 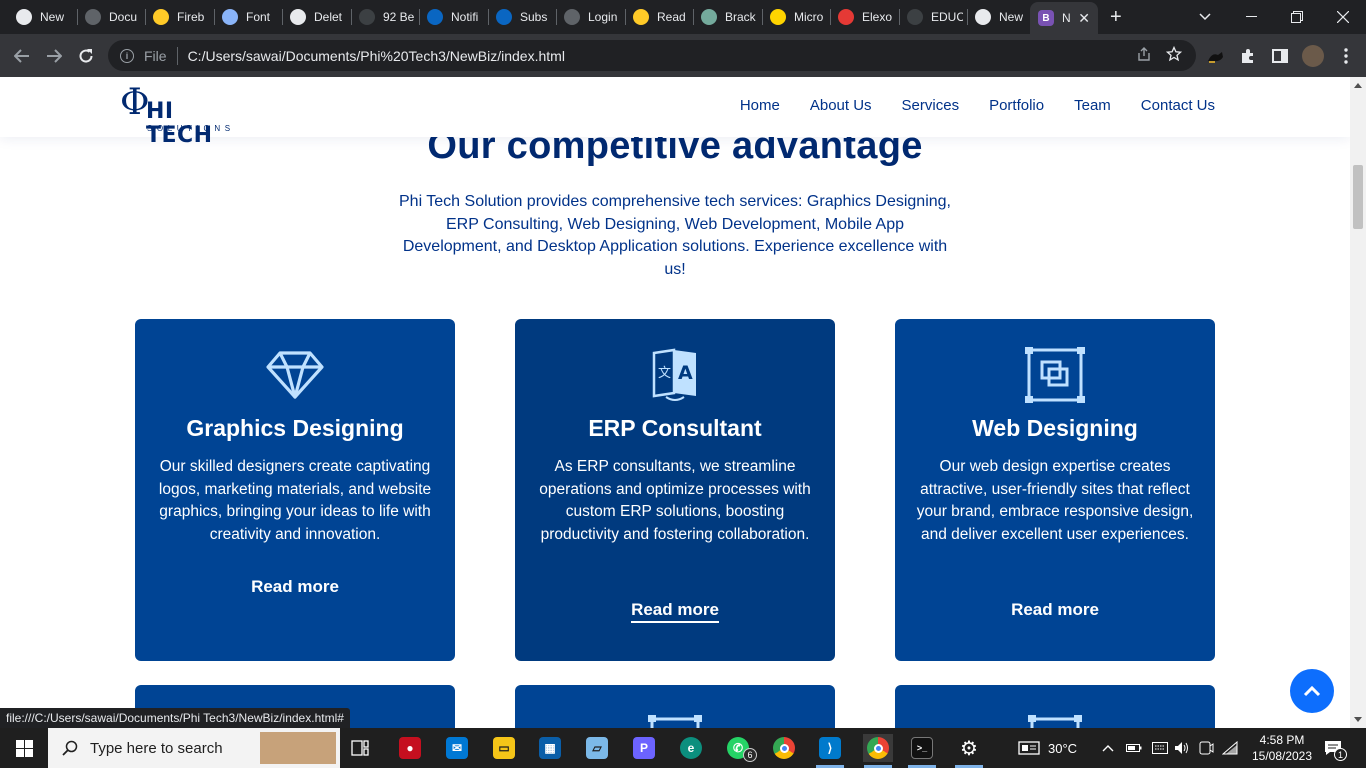 I want to click on file-explorer-icon: ▭, so click(x=504, y=748).